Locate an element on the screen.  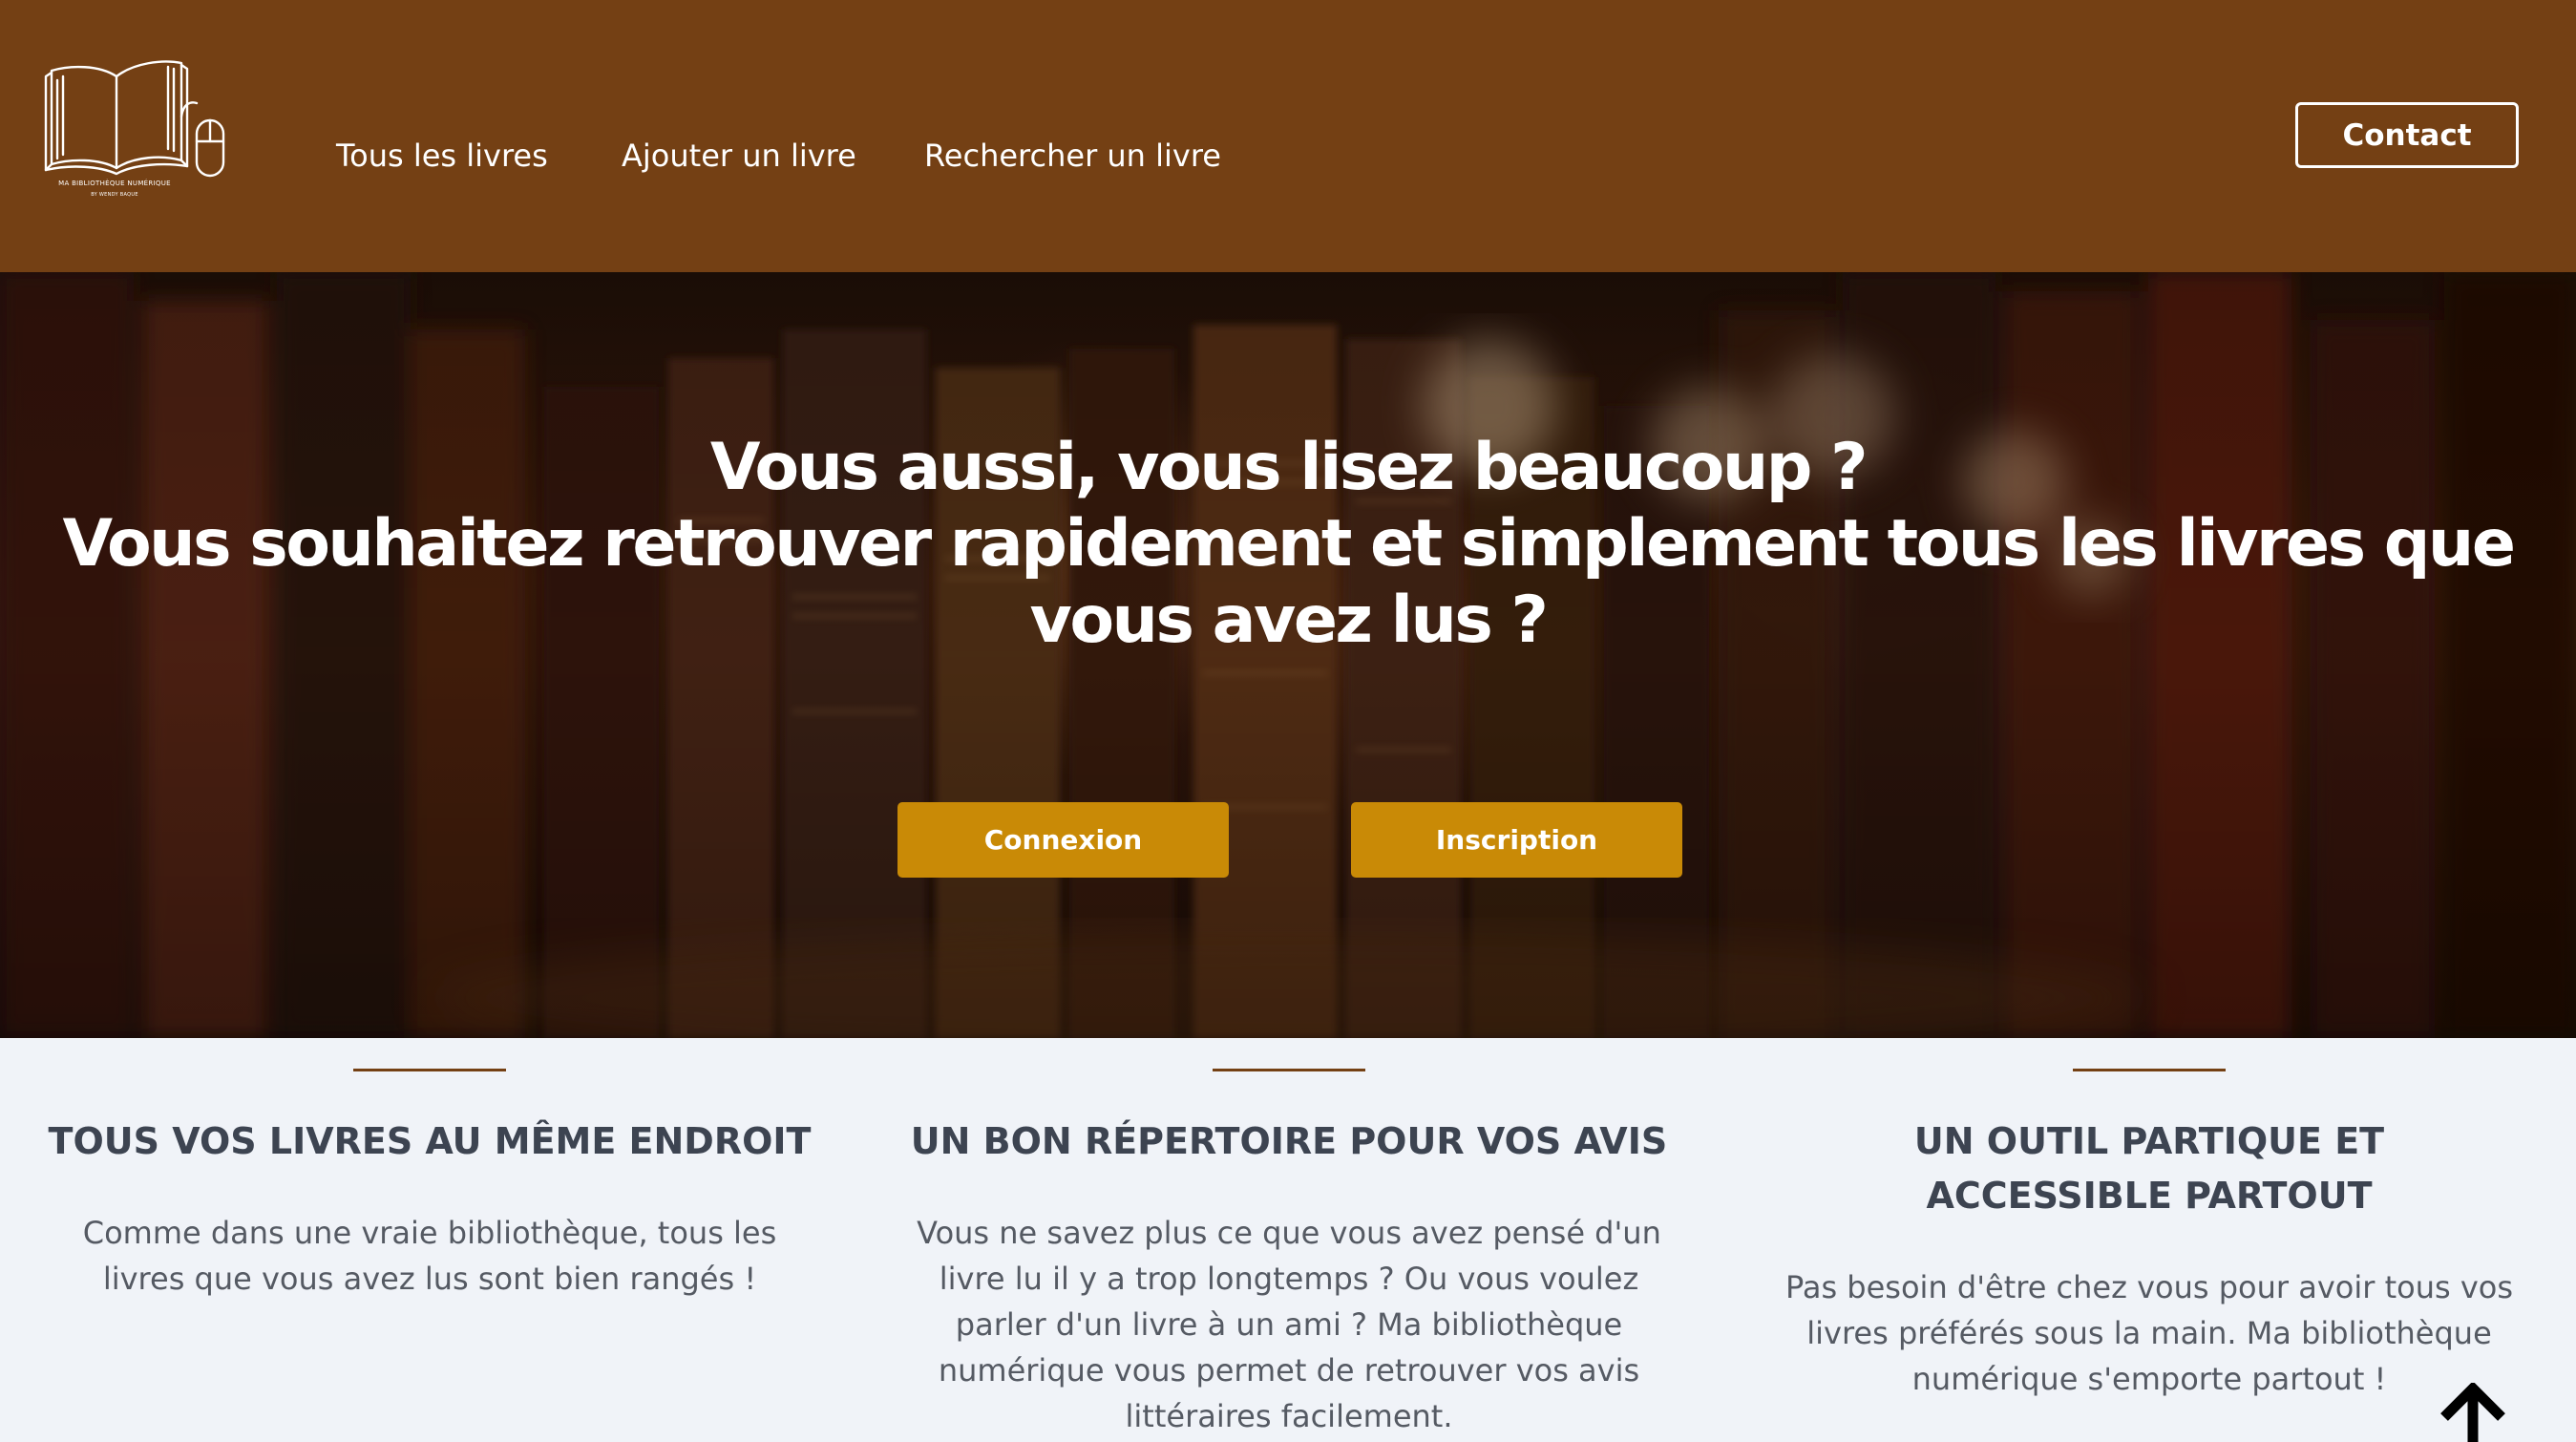
login-button: Connexion is located at coordinates (1063, 840).